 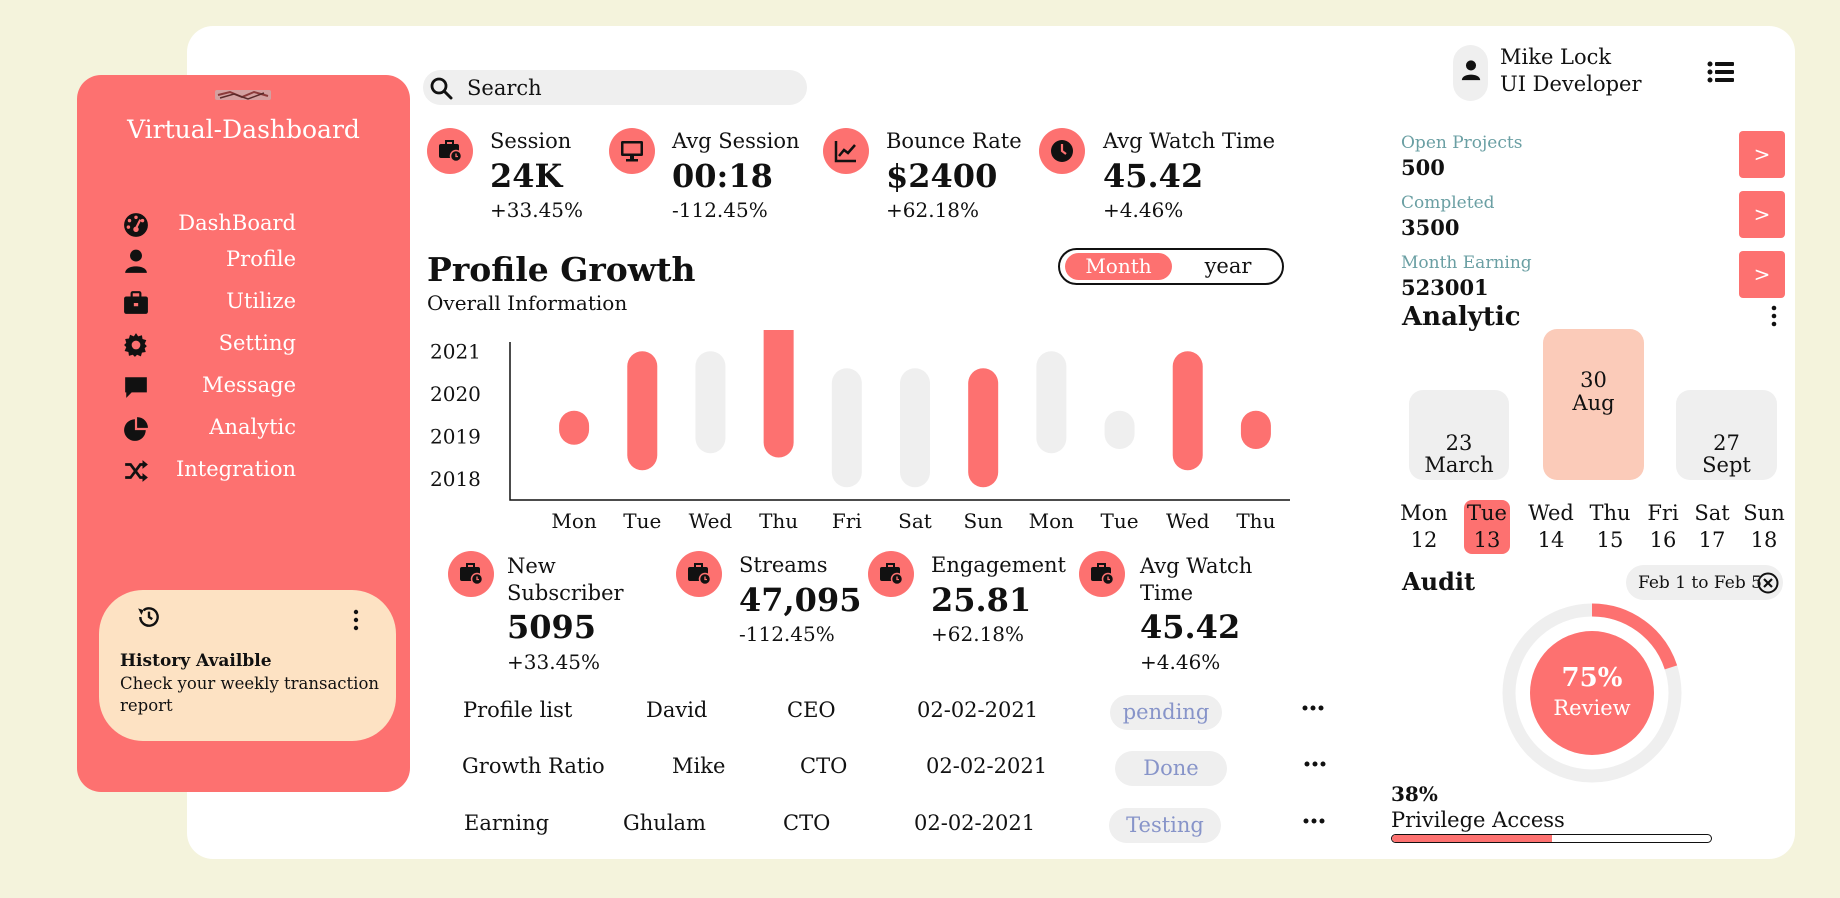 What do you see at coordinates (243, 95) in the screenshot?
I see `logo-icon` at bounding box center [243, 95].